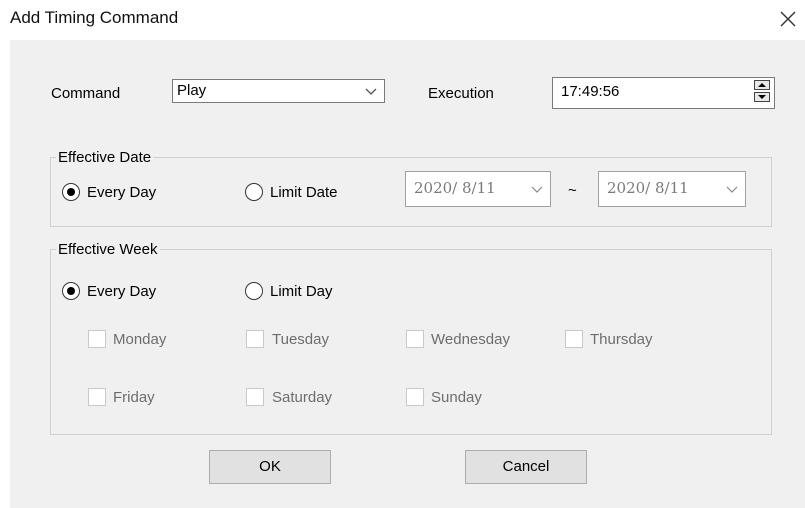  I want to click on time-spinner, so click(763, 92).